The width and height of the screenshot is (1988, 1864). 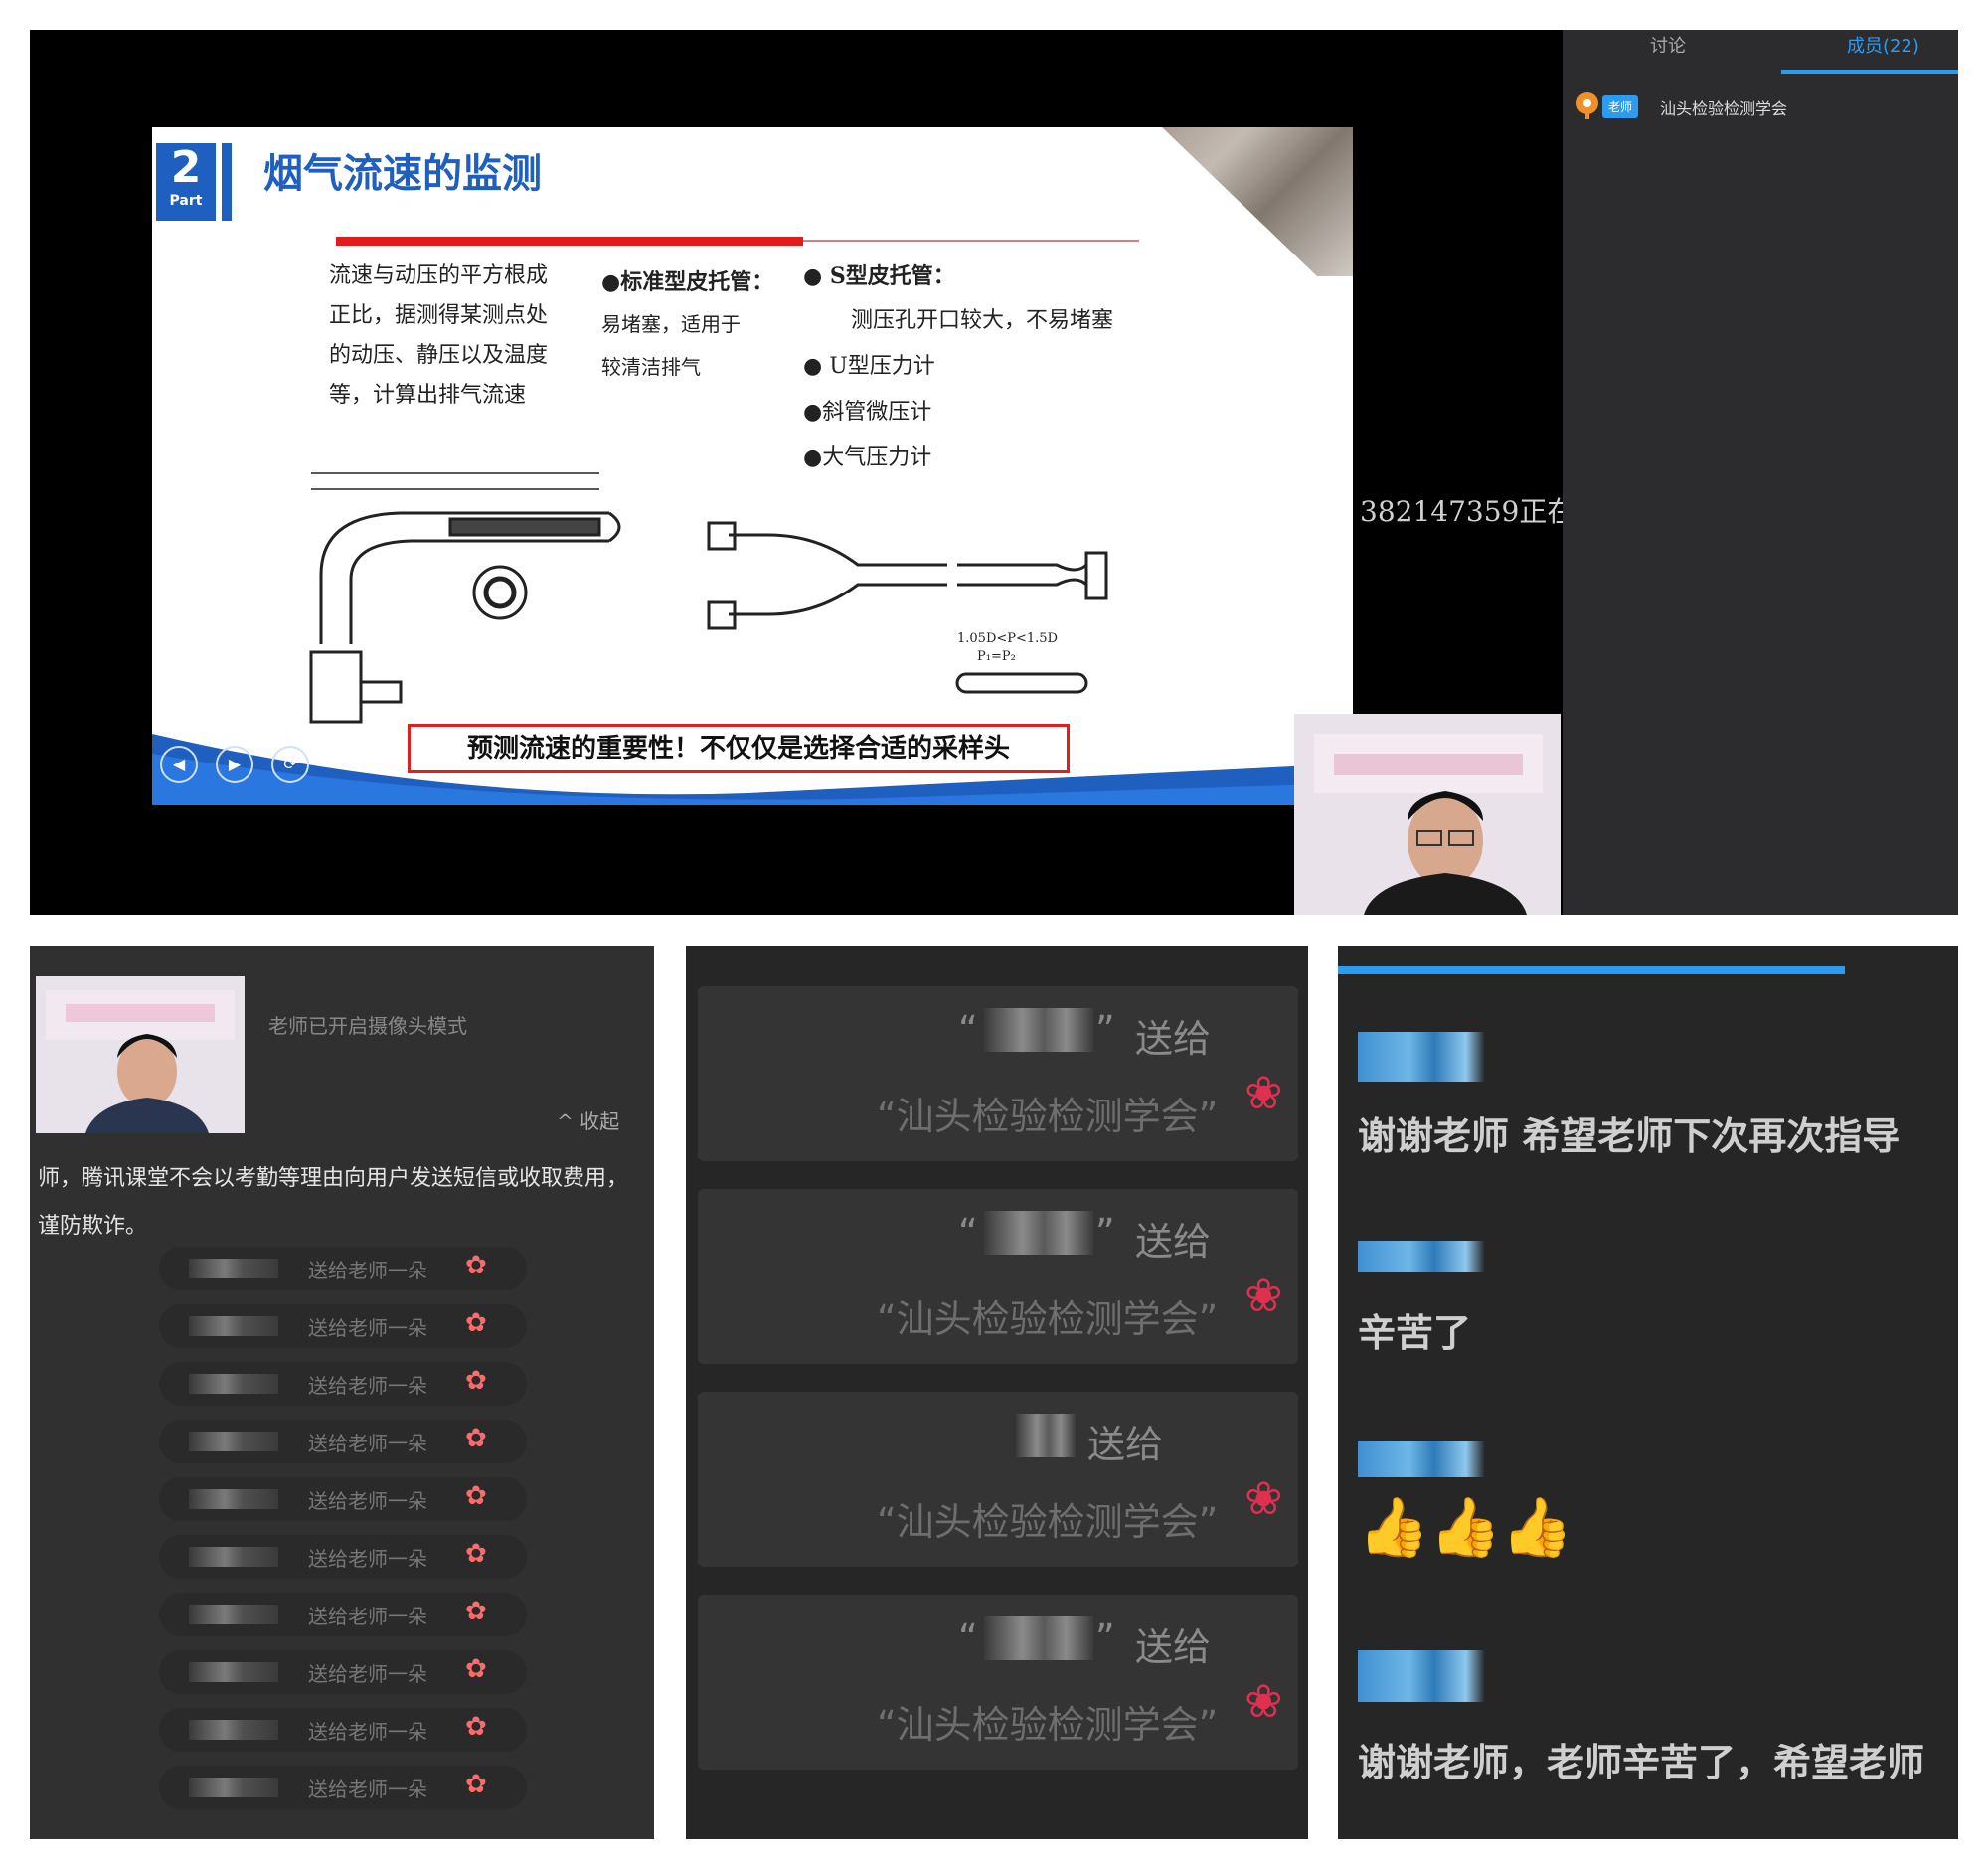 What do you see at coordinates (569, 241) in the screenshot?
I see `title-underline` at bounding box center [569, 241].